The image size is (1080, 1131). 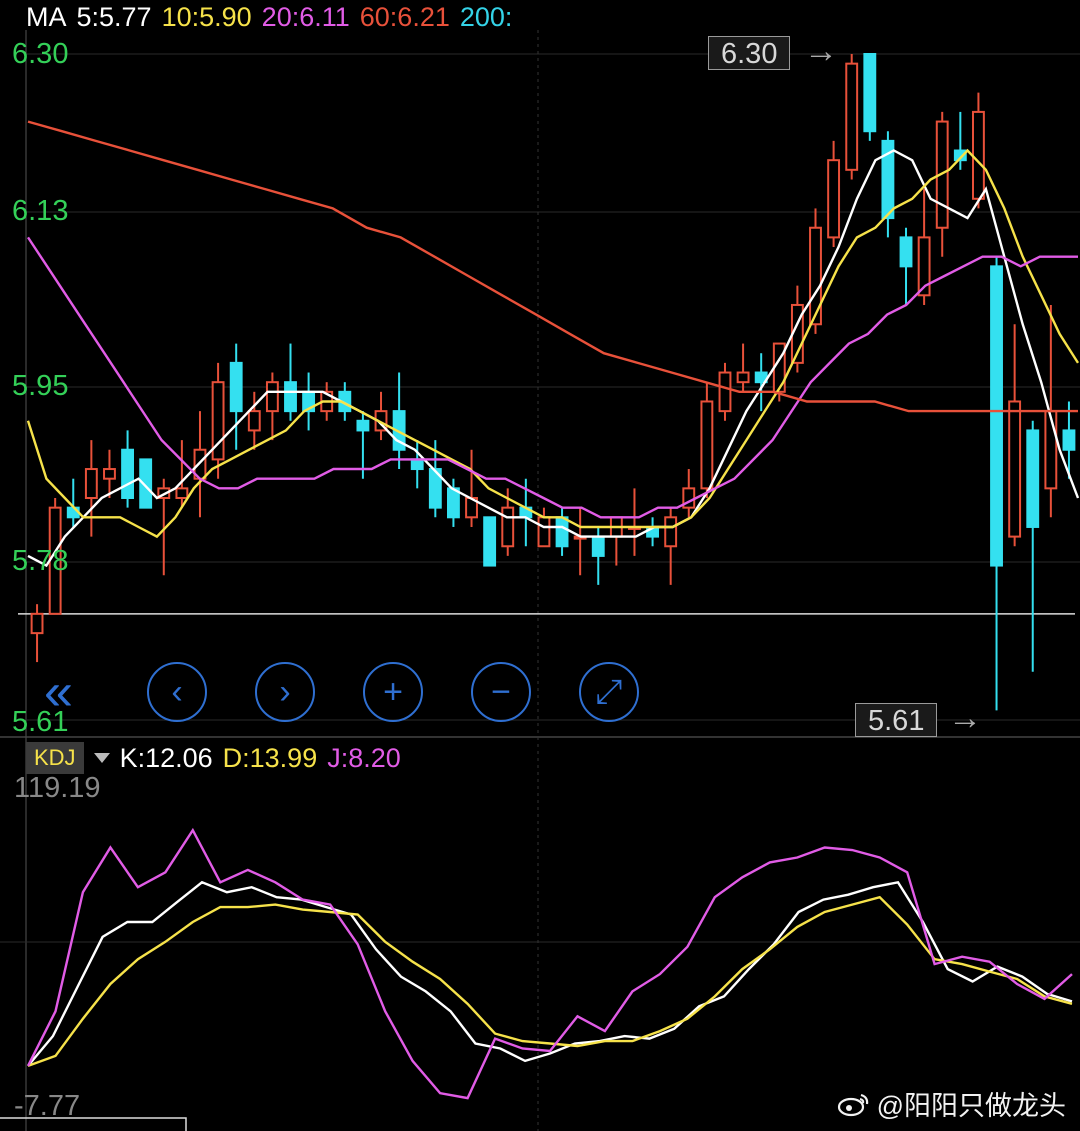 What do you see at coordinates (965, 718) in the screenshot?
I see `low-arrow-icon: →` at bounding box center [965, 718].